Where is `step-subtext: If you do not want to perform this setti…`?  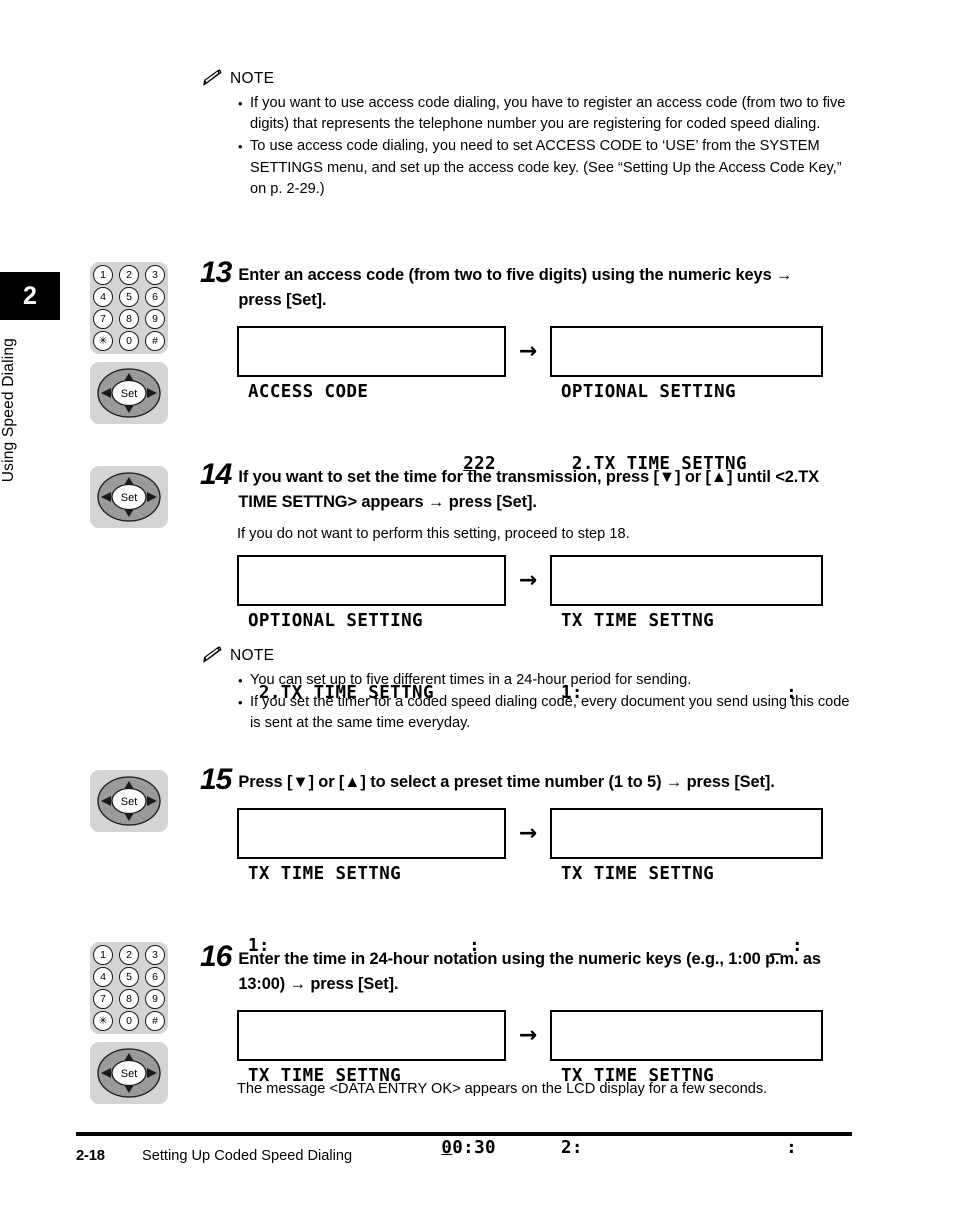 step-subtext: If you do not want to perform this setti… is located at coordinates (433, 534).